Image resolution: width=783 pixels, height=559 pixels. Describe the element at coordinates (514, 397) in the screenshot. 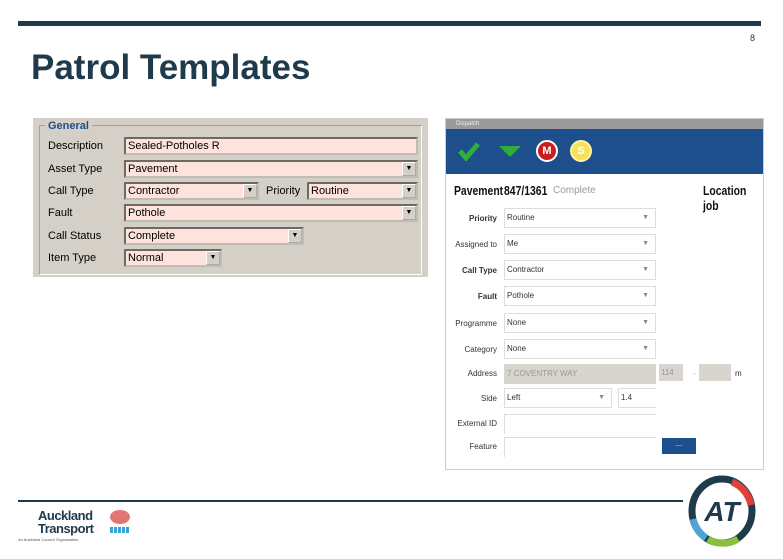

I see `side-value: Left` at that location.